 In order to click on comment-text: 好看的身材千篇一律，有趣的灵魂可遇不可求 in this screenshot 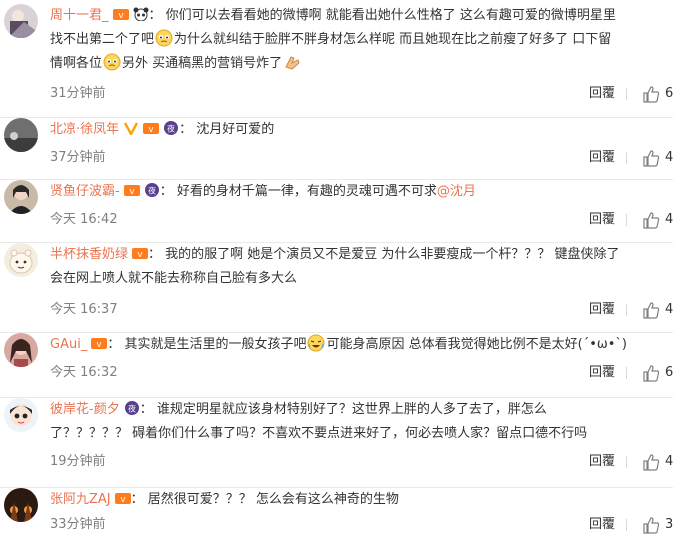, I will do `click(306, 191)`.